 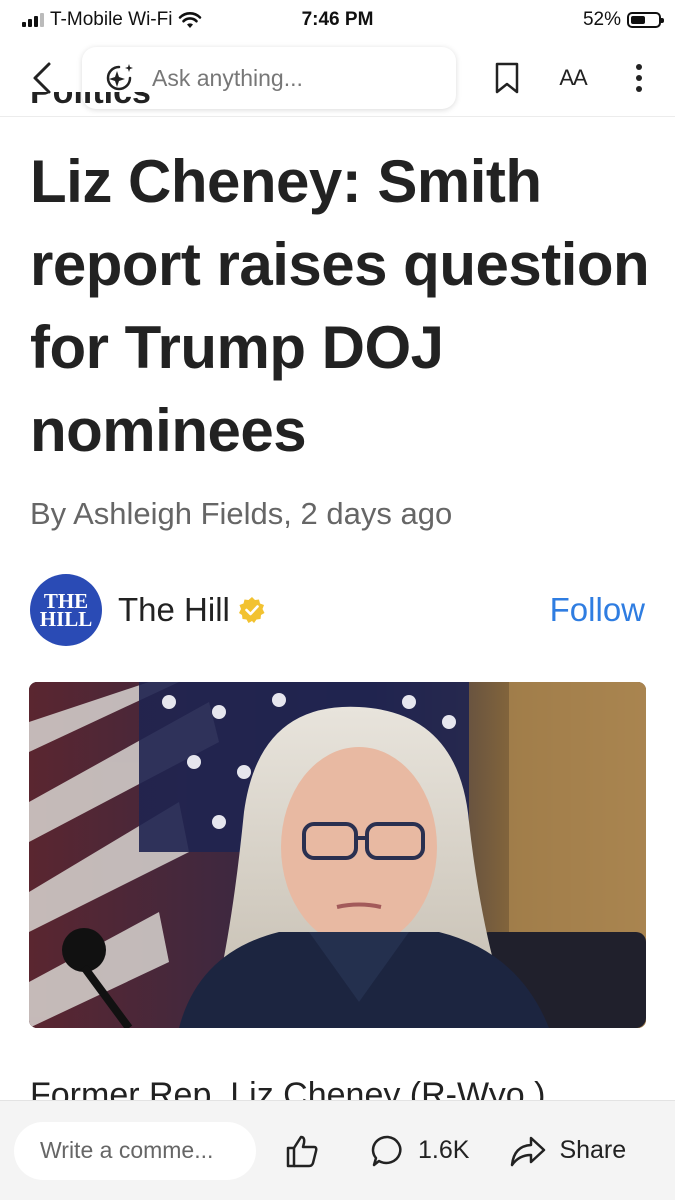 What do you see at coordinates (337, 610) in the screenshot?
I see `publisher-row: THE HILL The Hill Follow` at bounding box center [337, 610].